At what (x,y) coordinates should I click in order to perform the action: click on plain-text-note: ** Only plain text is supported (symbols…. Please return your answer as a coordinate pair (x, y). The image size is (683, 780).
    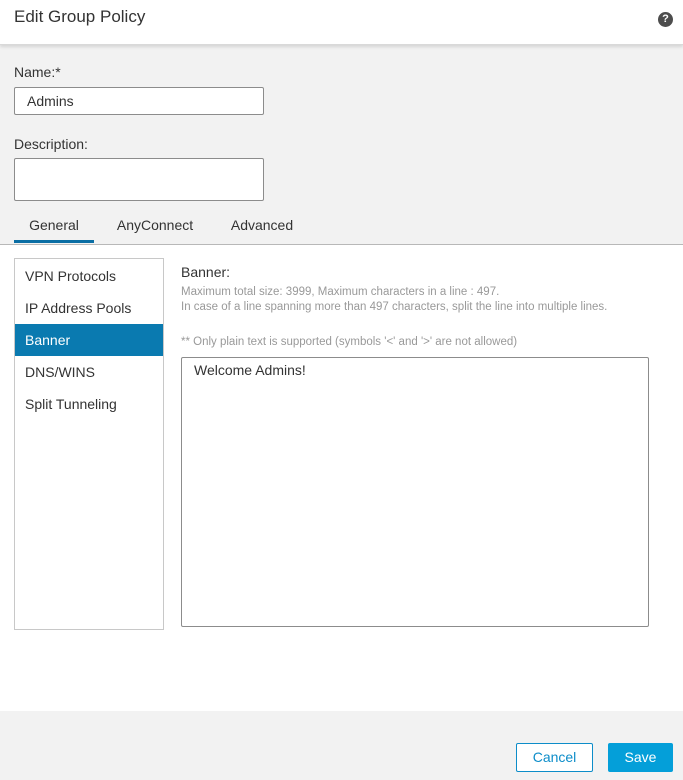
    Looking at the image, I should click on (349, 342).